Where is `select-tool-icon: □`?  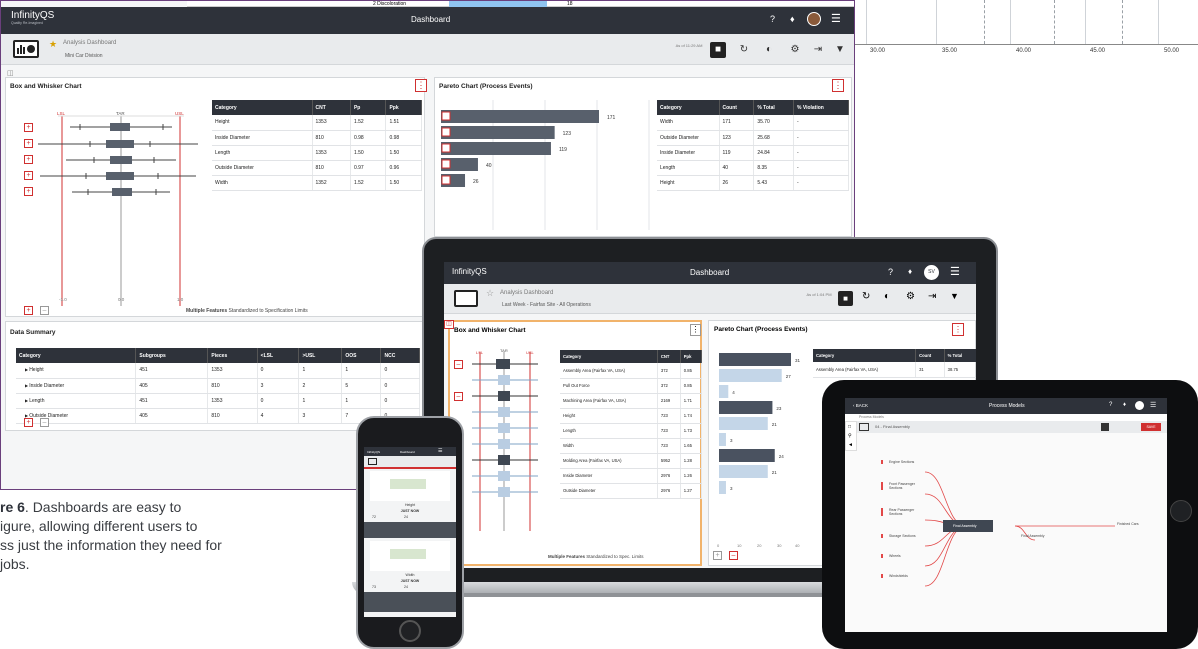
select-tool-icon: □ is located at coordinates (849, 427).